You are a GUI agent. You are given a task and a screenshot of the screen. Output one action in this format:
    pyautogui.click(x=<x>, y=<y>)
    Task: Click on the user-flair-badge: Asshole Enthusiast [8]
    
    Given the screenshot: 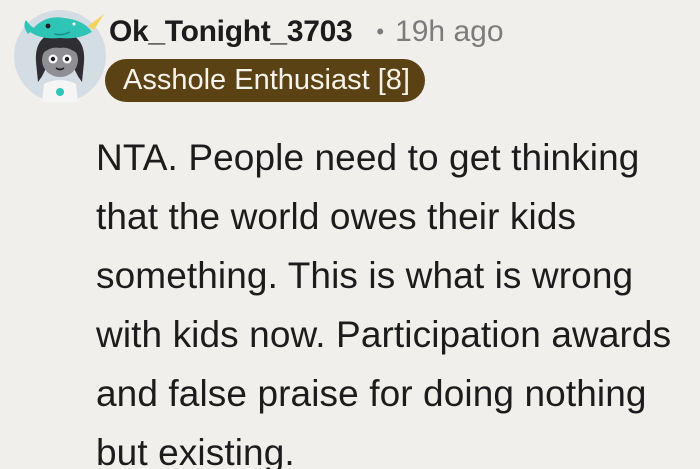 What is the action you would take?
    pyautogui.click(x=265, y=80)
    